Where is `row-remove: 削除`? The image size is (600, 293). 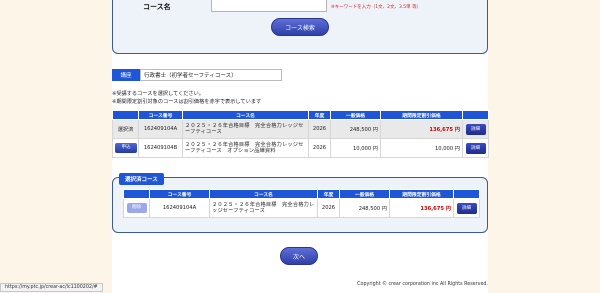 row-remove: 削除 is located at coordinates (136, 208).